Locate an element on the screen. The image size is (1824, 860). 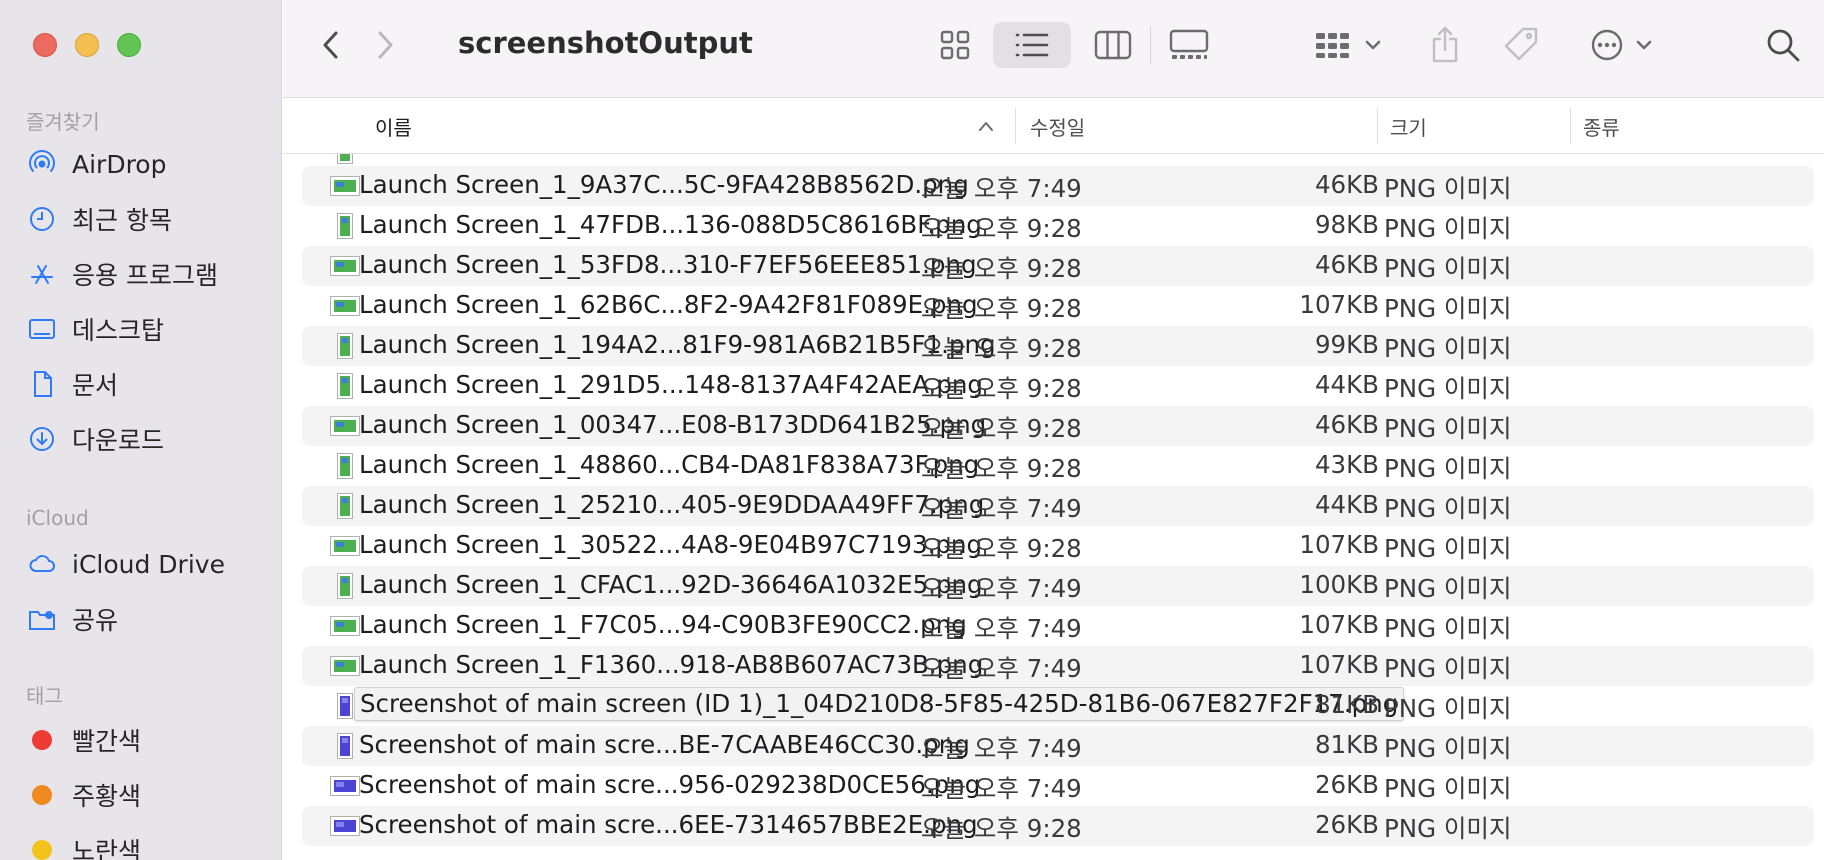
more-actions-button is located at coordinates (1626, 45).